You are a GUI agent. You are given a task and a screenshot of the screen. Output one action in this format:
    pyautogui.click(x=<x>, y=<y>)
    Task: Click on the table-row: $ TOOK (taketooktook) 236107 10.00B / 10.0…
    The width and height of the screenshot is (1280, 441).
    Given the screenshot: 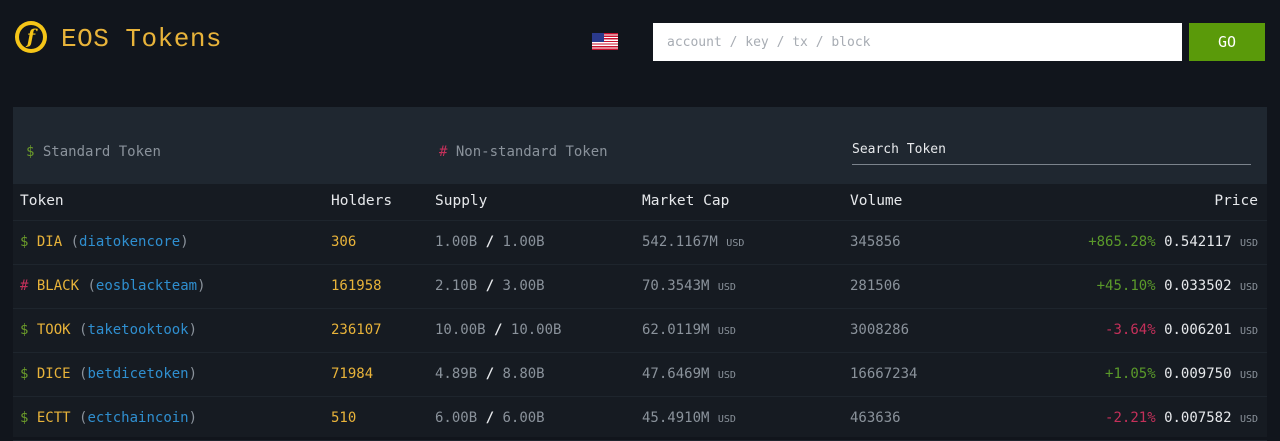 What is the action you would take?
    pyautogui.click(x=640, y=331)
    